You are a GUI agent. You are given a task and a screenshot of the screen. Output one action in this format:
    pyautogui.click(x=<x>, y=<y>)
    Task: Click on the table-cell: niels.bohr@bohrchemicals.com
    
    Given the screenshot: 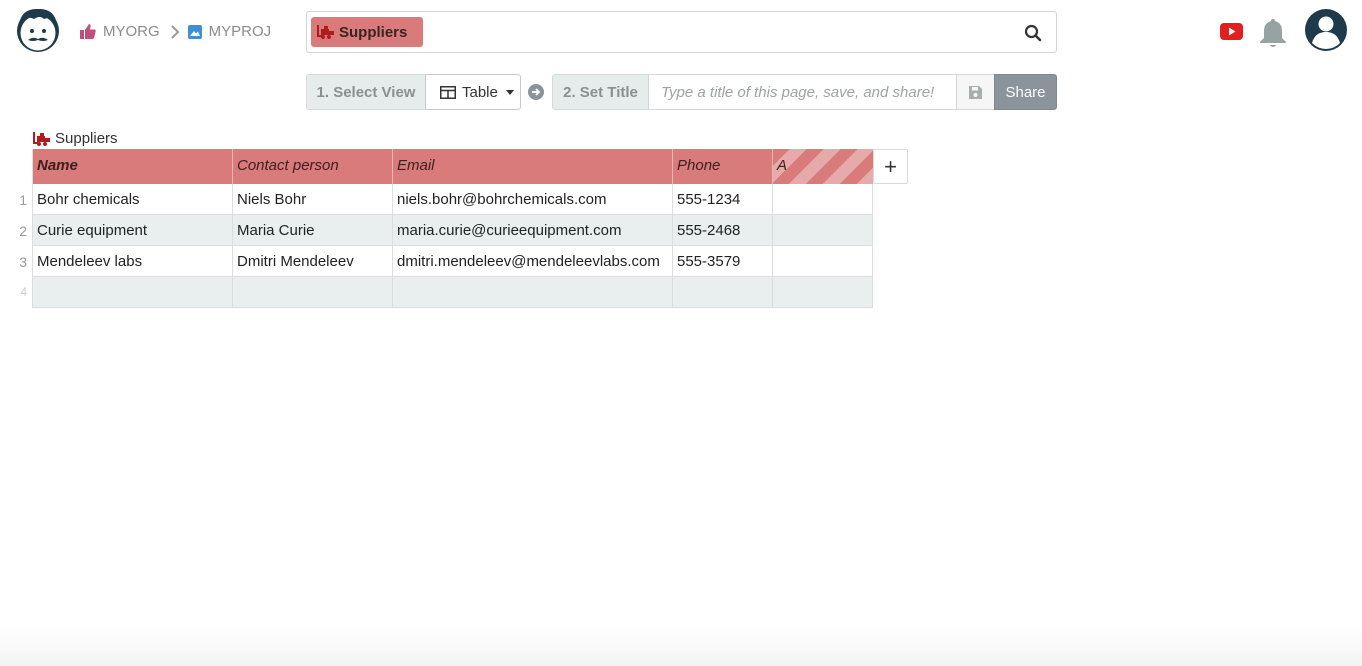 What is the action you would take?
    pyautogui.click(x=533, y=199)
    